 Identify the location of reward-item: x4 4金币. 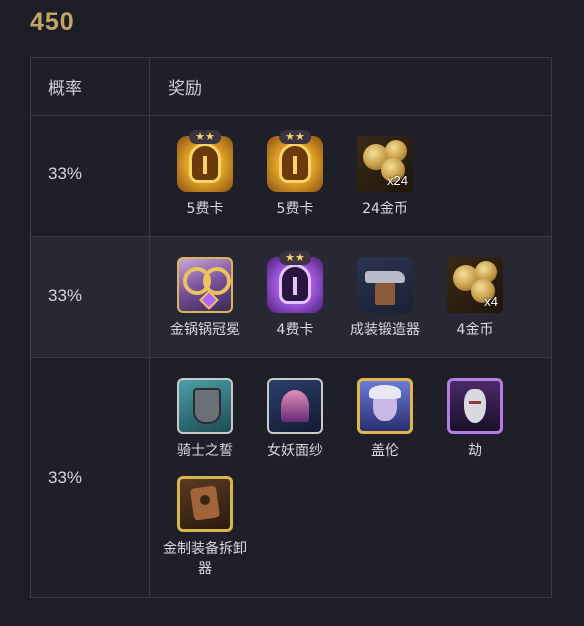
(475, 298).